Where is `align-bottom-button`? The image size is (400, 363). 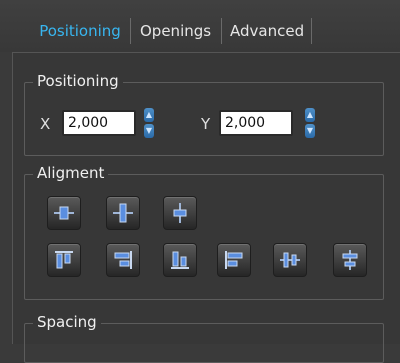 align-bottom-button is located at coordinates (180, 260).